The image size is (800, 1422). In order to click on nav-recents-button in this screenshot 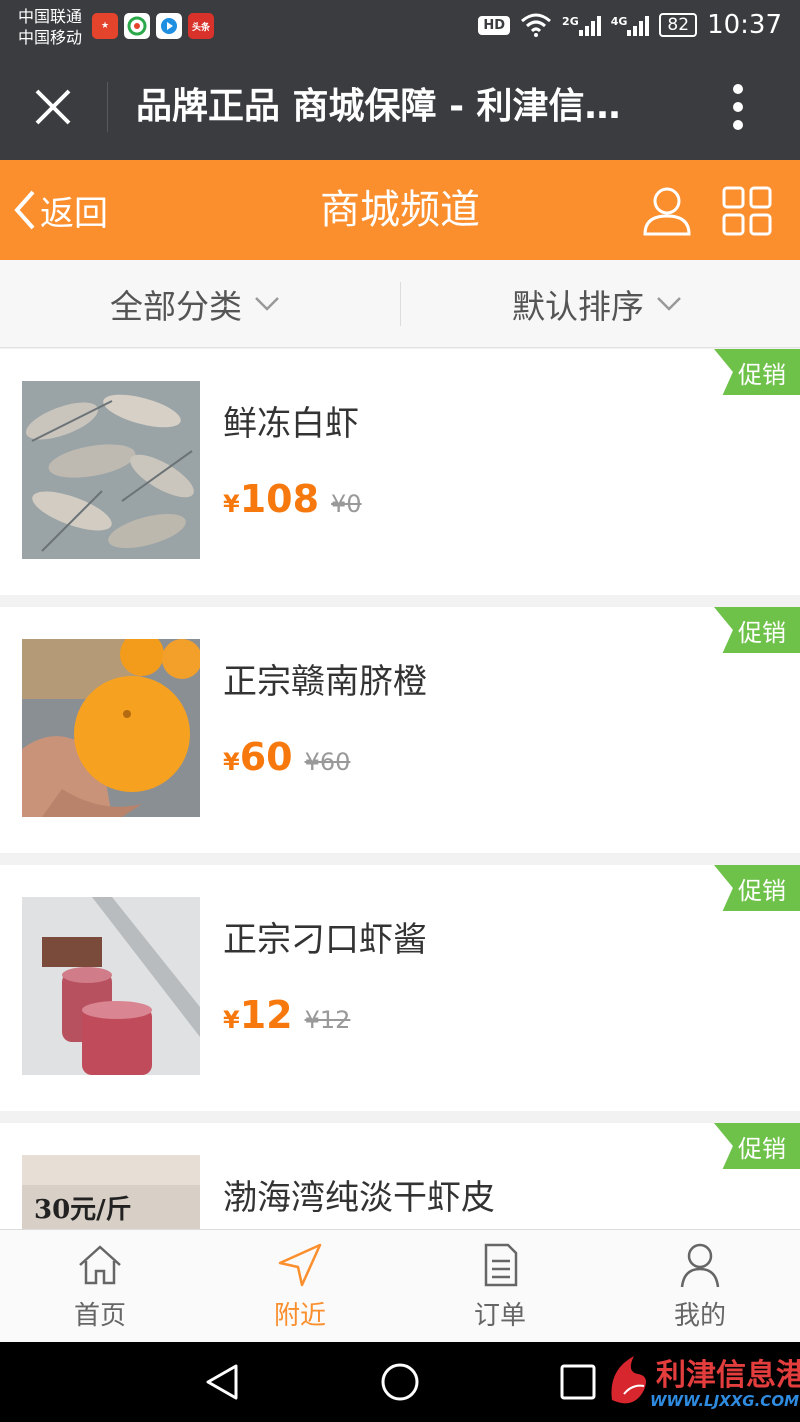, I will do `click(578, 1382)`.